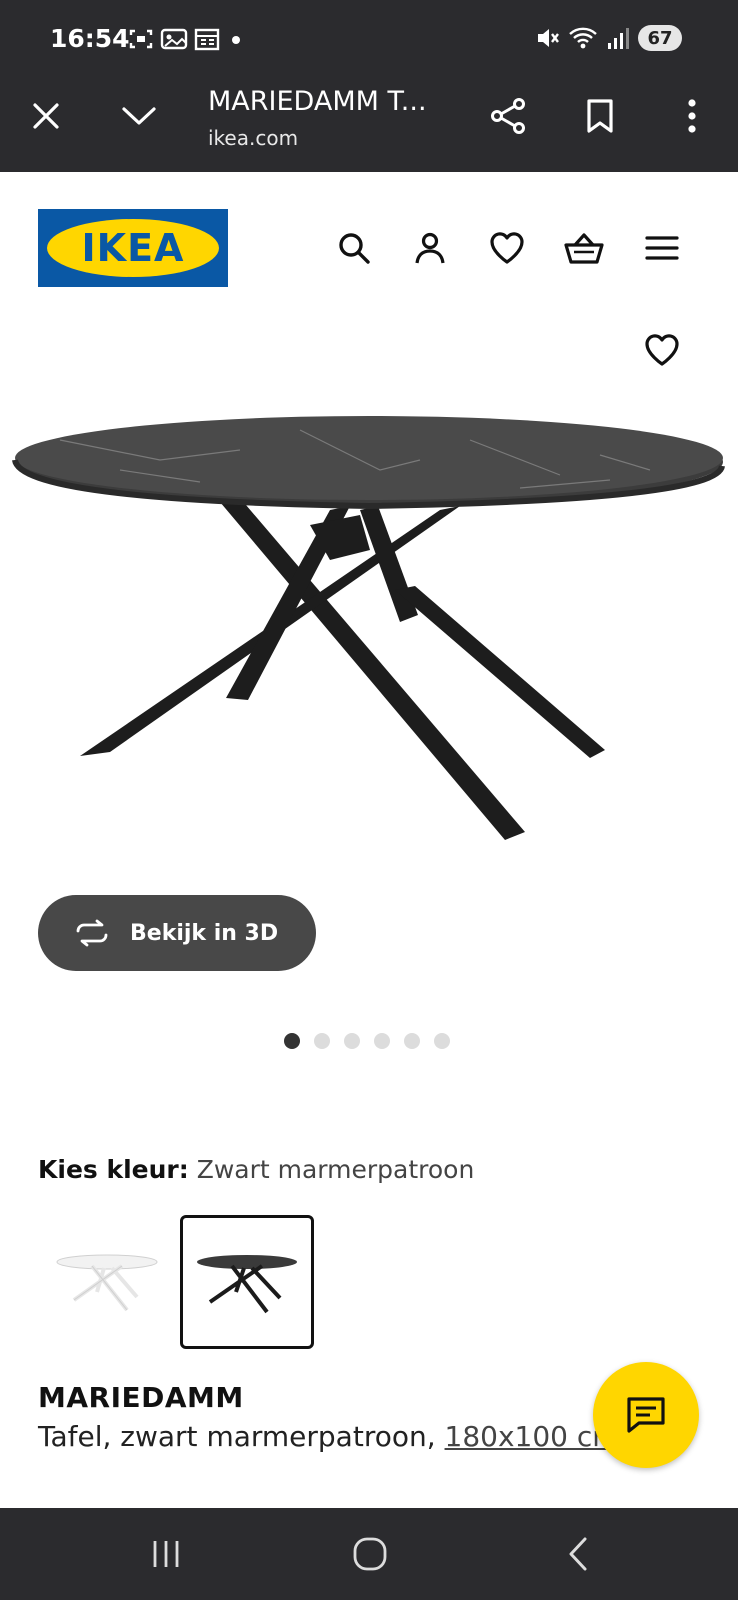 This screenshot has height=1600, width=738. I want to click on recents-icon, so click(166, 1554).